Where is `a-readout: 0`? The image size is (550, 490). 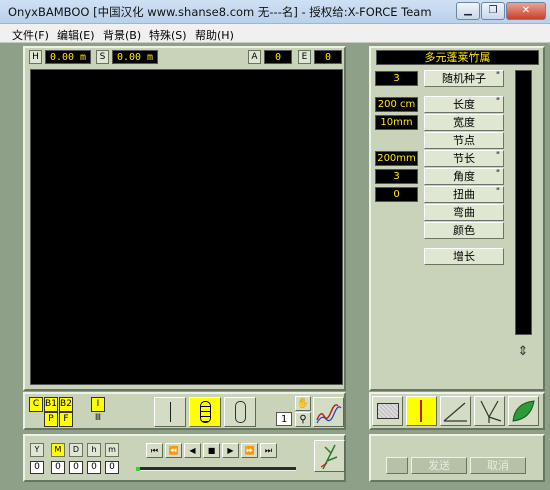
a-readout: 0 is located at coordinates (278, 57).